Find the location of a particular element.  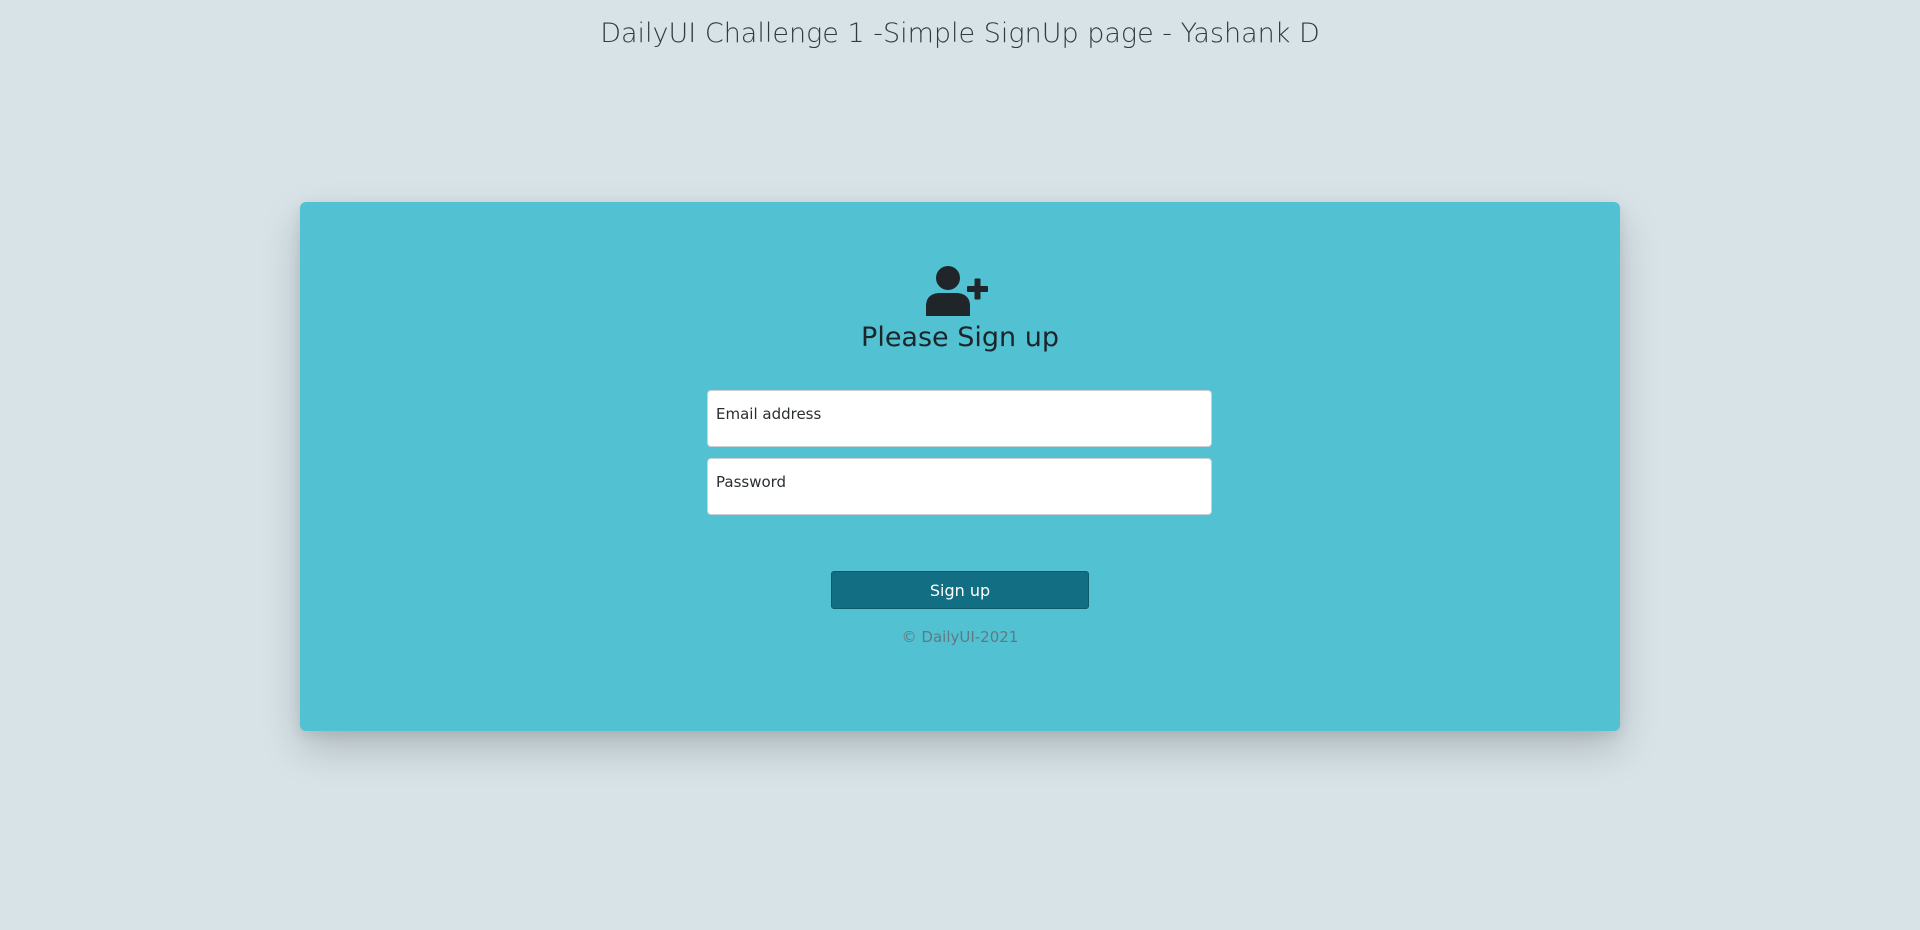

signup-button: Sign up is located at coordinates (960, 590).